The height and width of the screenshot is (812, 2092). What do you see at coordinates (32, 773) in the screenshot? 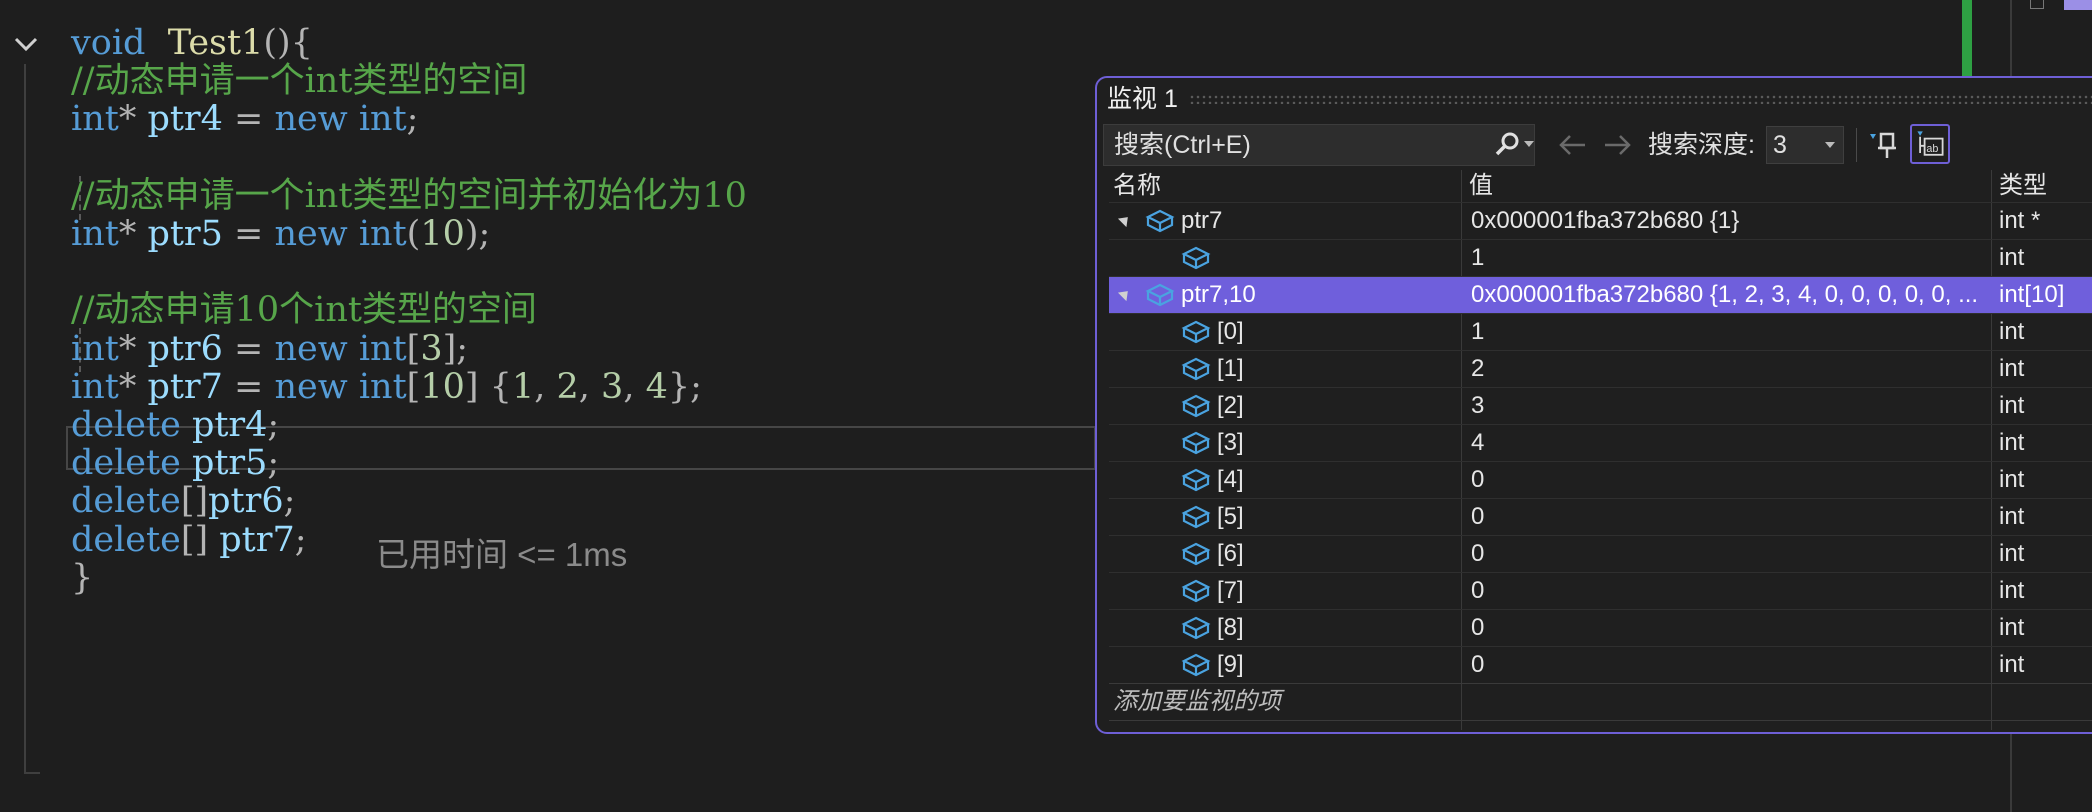
I see `fold-guide-end` at bounding box center [32, 773].